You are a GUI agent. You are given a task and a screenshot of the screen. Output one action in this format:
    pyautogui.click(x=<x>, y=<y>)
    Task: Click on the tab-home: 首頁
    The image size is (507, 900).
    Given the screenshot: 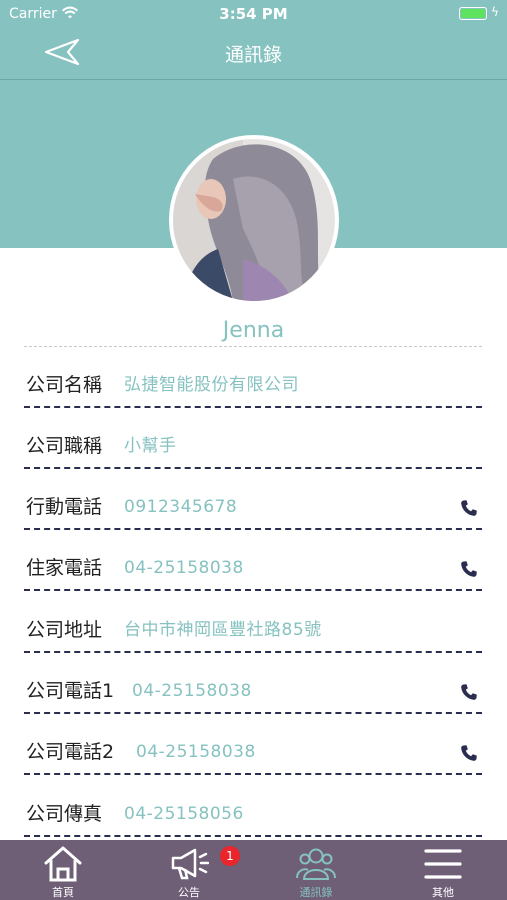 What is the action you would take?
    pyautogui.click(x=63, y=870)
    